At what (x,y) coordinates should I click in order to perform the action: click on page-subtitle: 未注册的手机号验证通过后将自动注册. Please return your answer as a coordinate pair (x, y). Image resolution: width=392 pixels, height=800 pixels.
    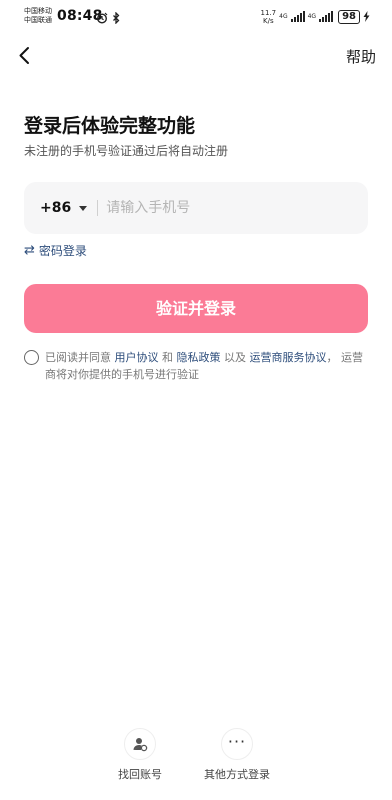
    Looking at the image, I should click on (126, 151).